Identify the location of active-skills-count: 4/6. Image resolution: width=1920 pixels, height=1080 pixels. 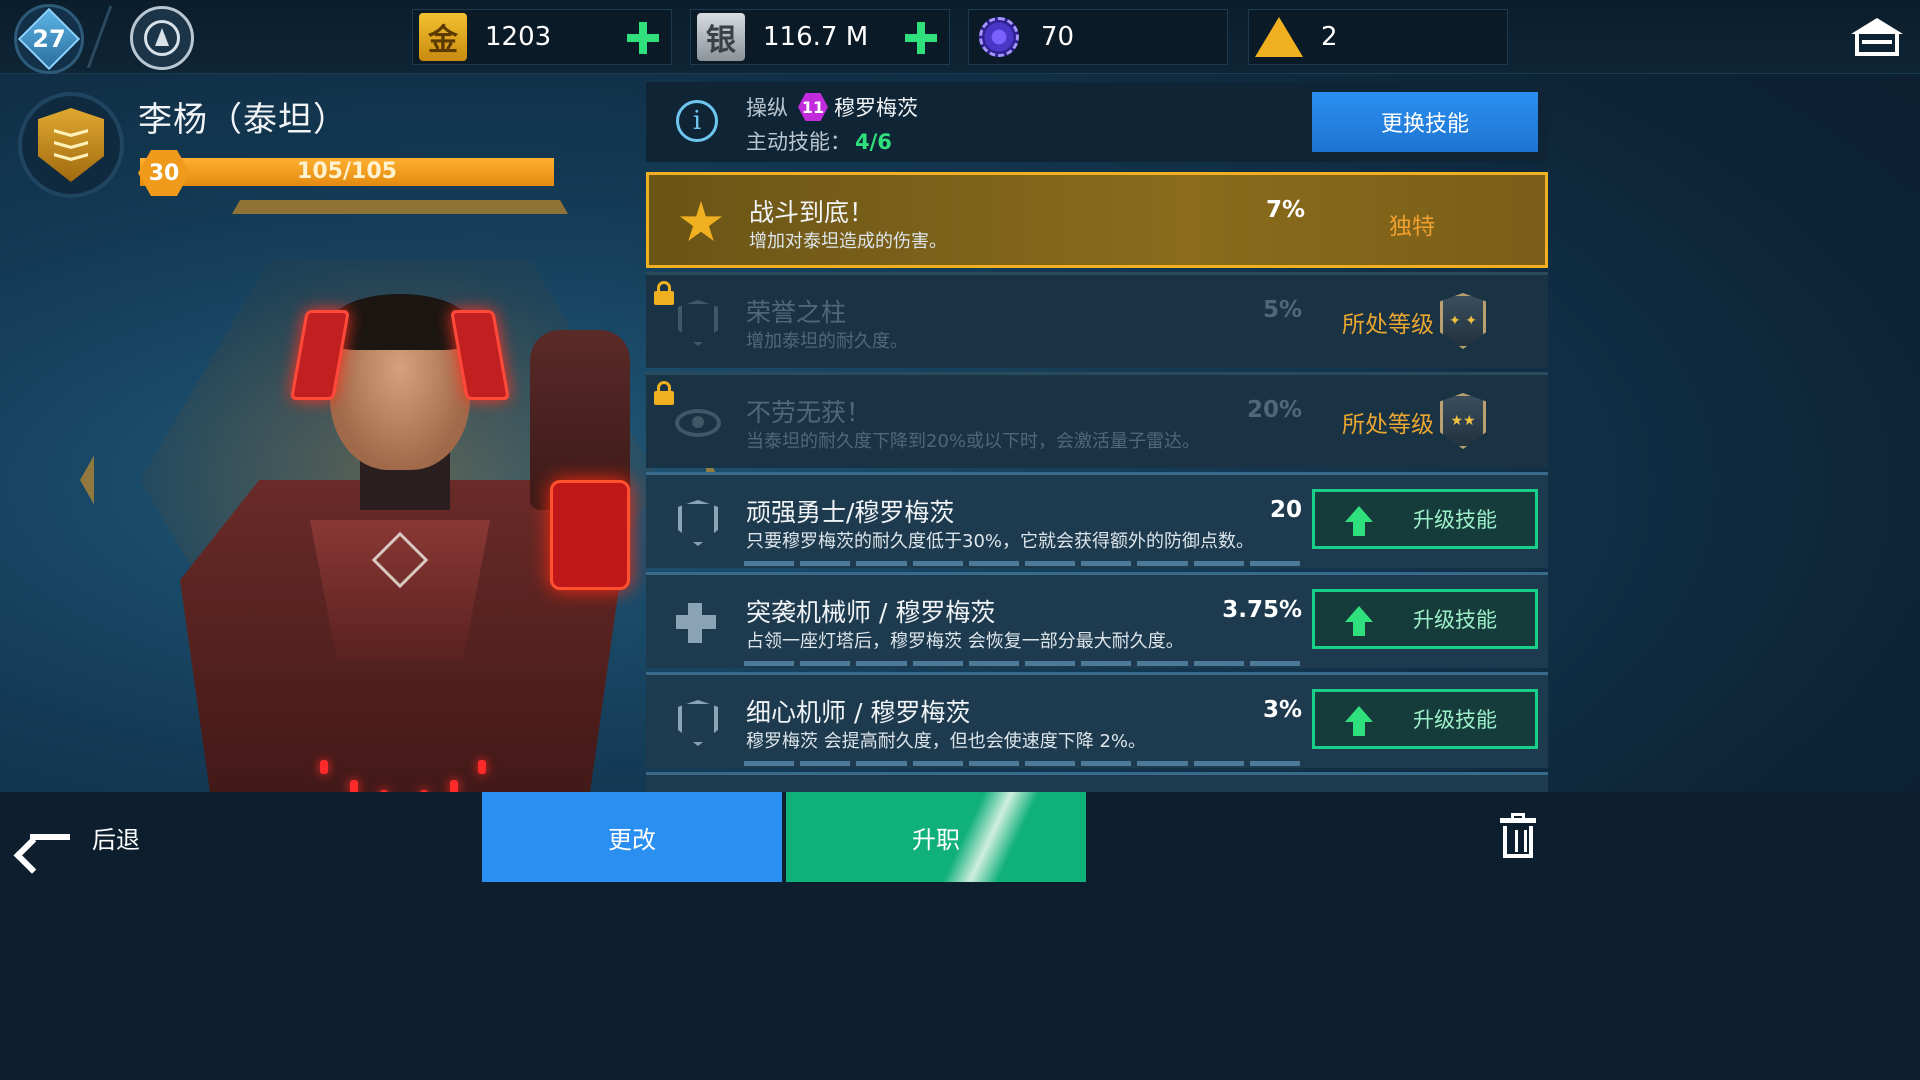
(873, 142).